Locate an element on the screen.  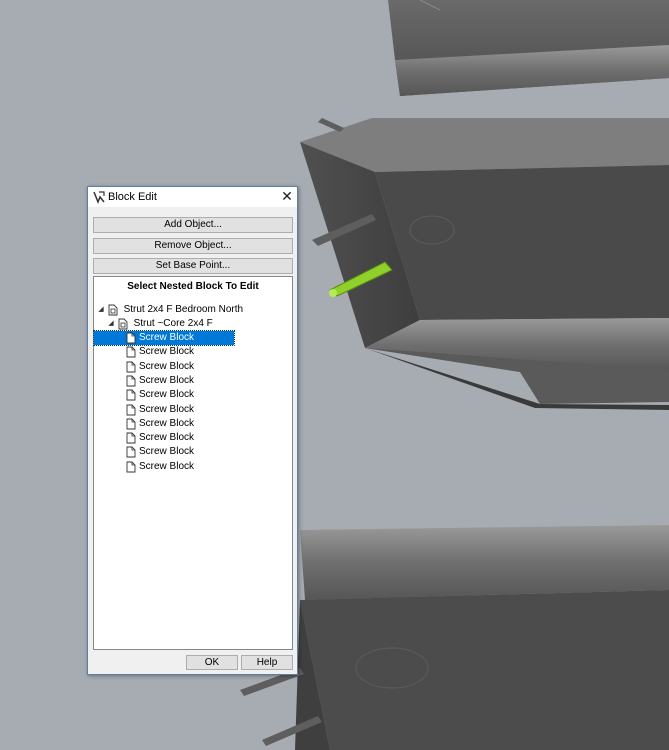
tree-node-label: Strut ~Core 2x4 F is located at coordinates (173, 323).